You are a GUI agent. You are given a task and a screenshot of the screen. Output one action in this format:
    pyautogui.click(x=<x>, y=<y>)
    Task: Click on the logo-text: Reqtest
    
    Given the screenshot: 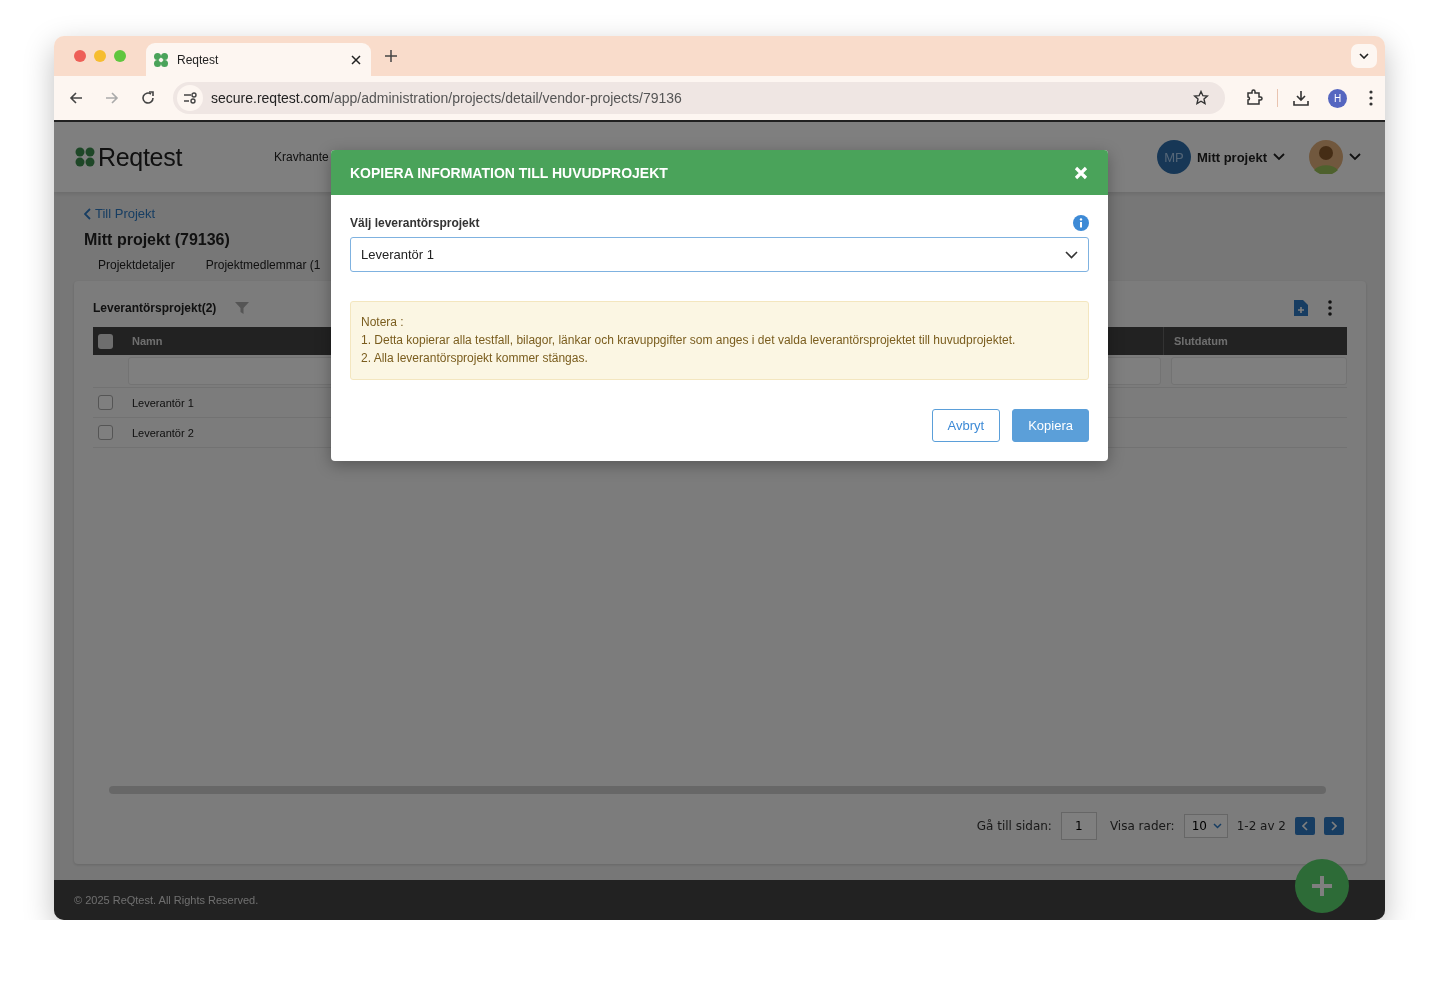 What is the action you would take?
    pyautogui.click(x=140, y=157)
    